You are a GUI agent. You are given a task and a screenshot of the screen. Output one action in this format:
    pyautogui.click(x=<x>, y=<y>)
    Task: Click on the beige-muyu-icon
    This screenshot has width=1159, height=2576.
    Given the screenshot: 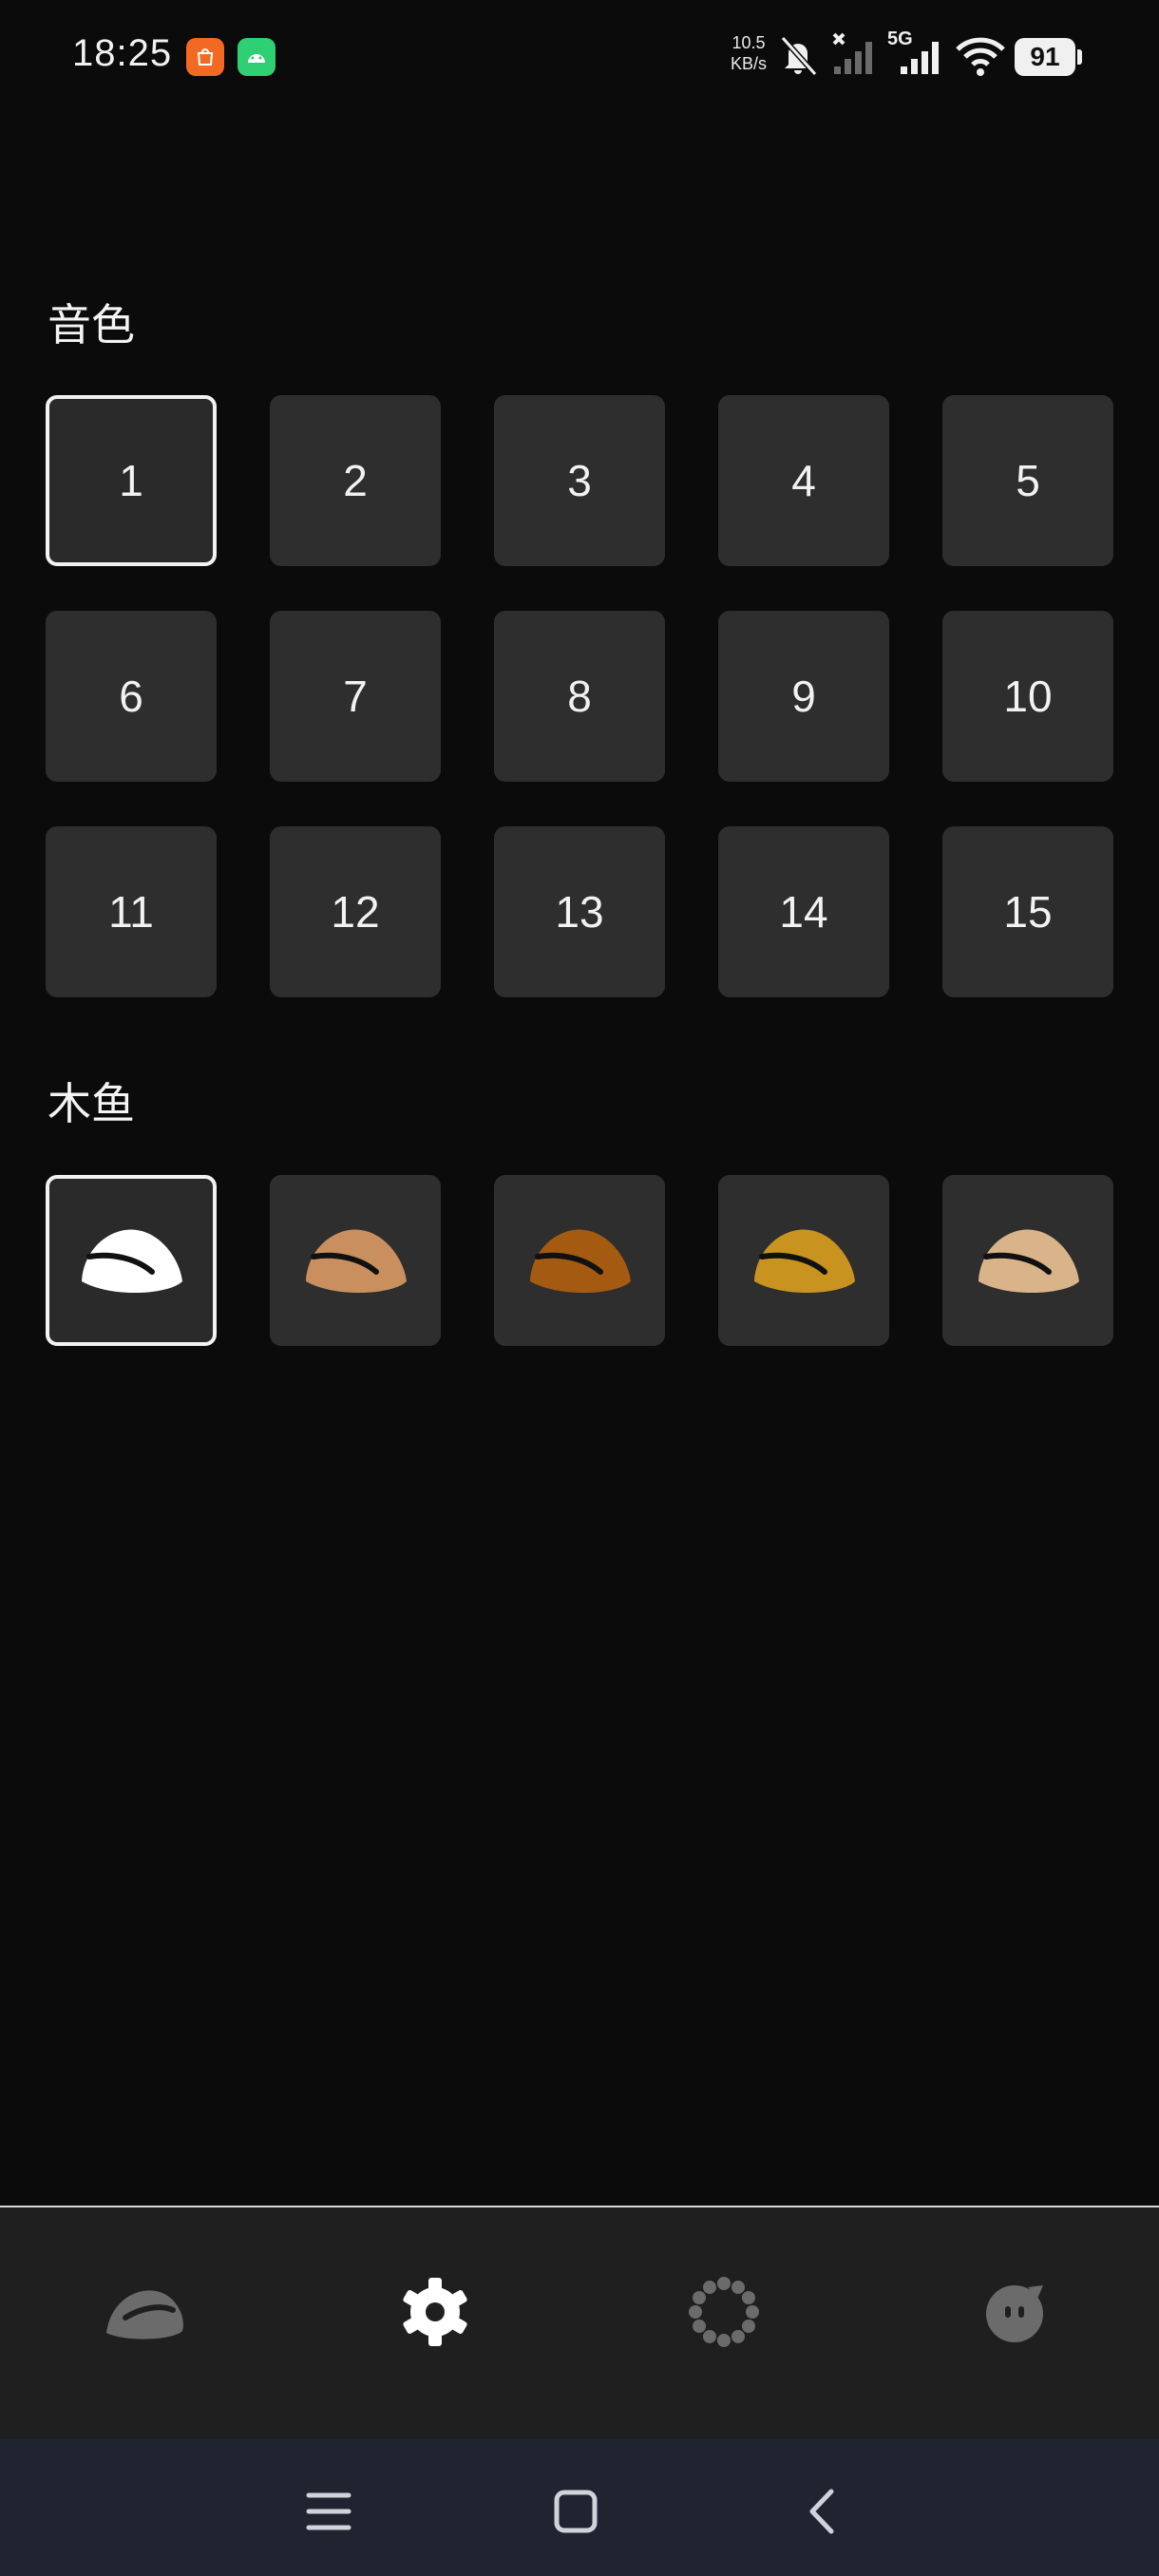 What is the action you would take?
    pyautogui.click(x=1028, y=1261)
    